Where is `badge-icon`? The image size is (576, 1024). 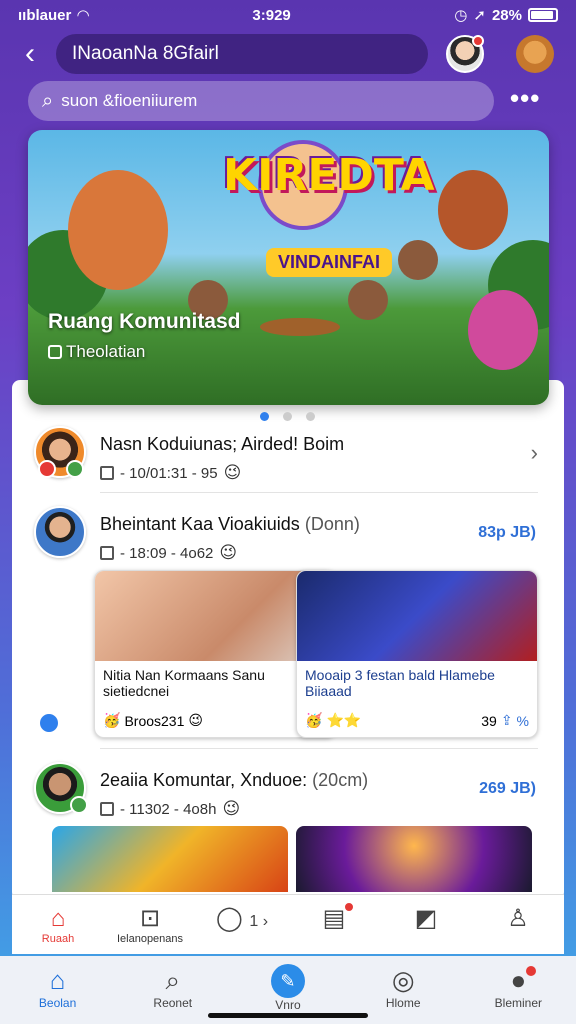 badge-icon is located at coordinates (47, 469).